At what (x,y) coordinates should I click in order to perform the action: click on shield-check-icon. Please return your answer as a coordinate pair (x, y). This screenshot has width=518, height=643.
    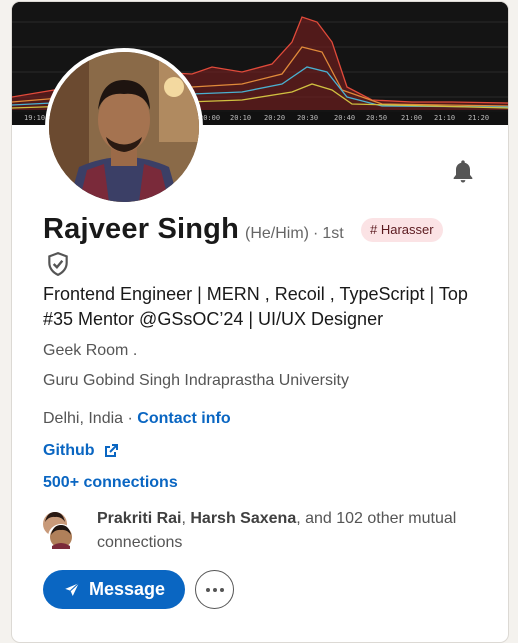
    Looking at the image, I should click on (58, 264).